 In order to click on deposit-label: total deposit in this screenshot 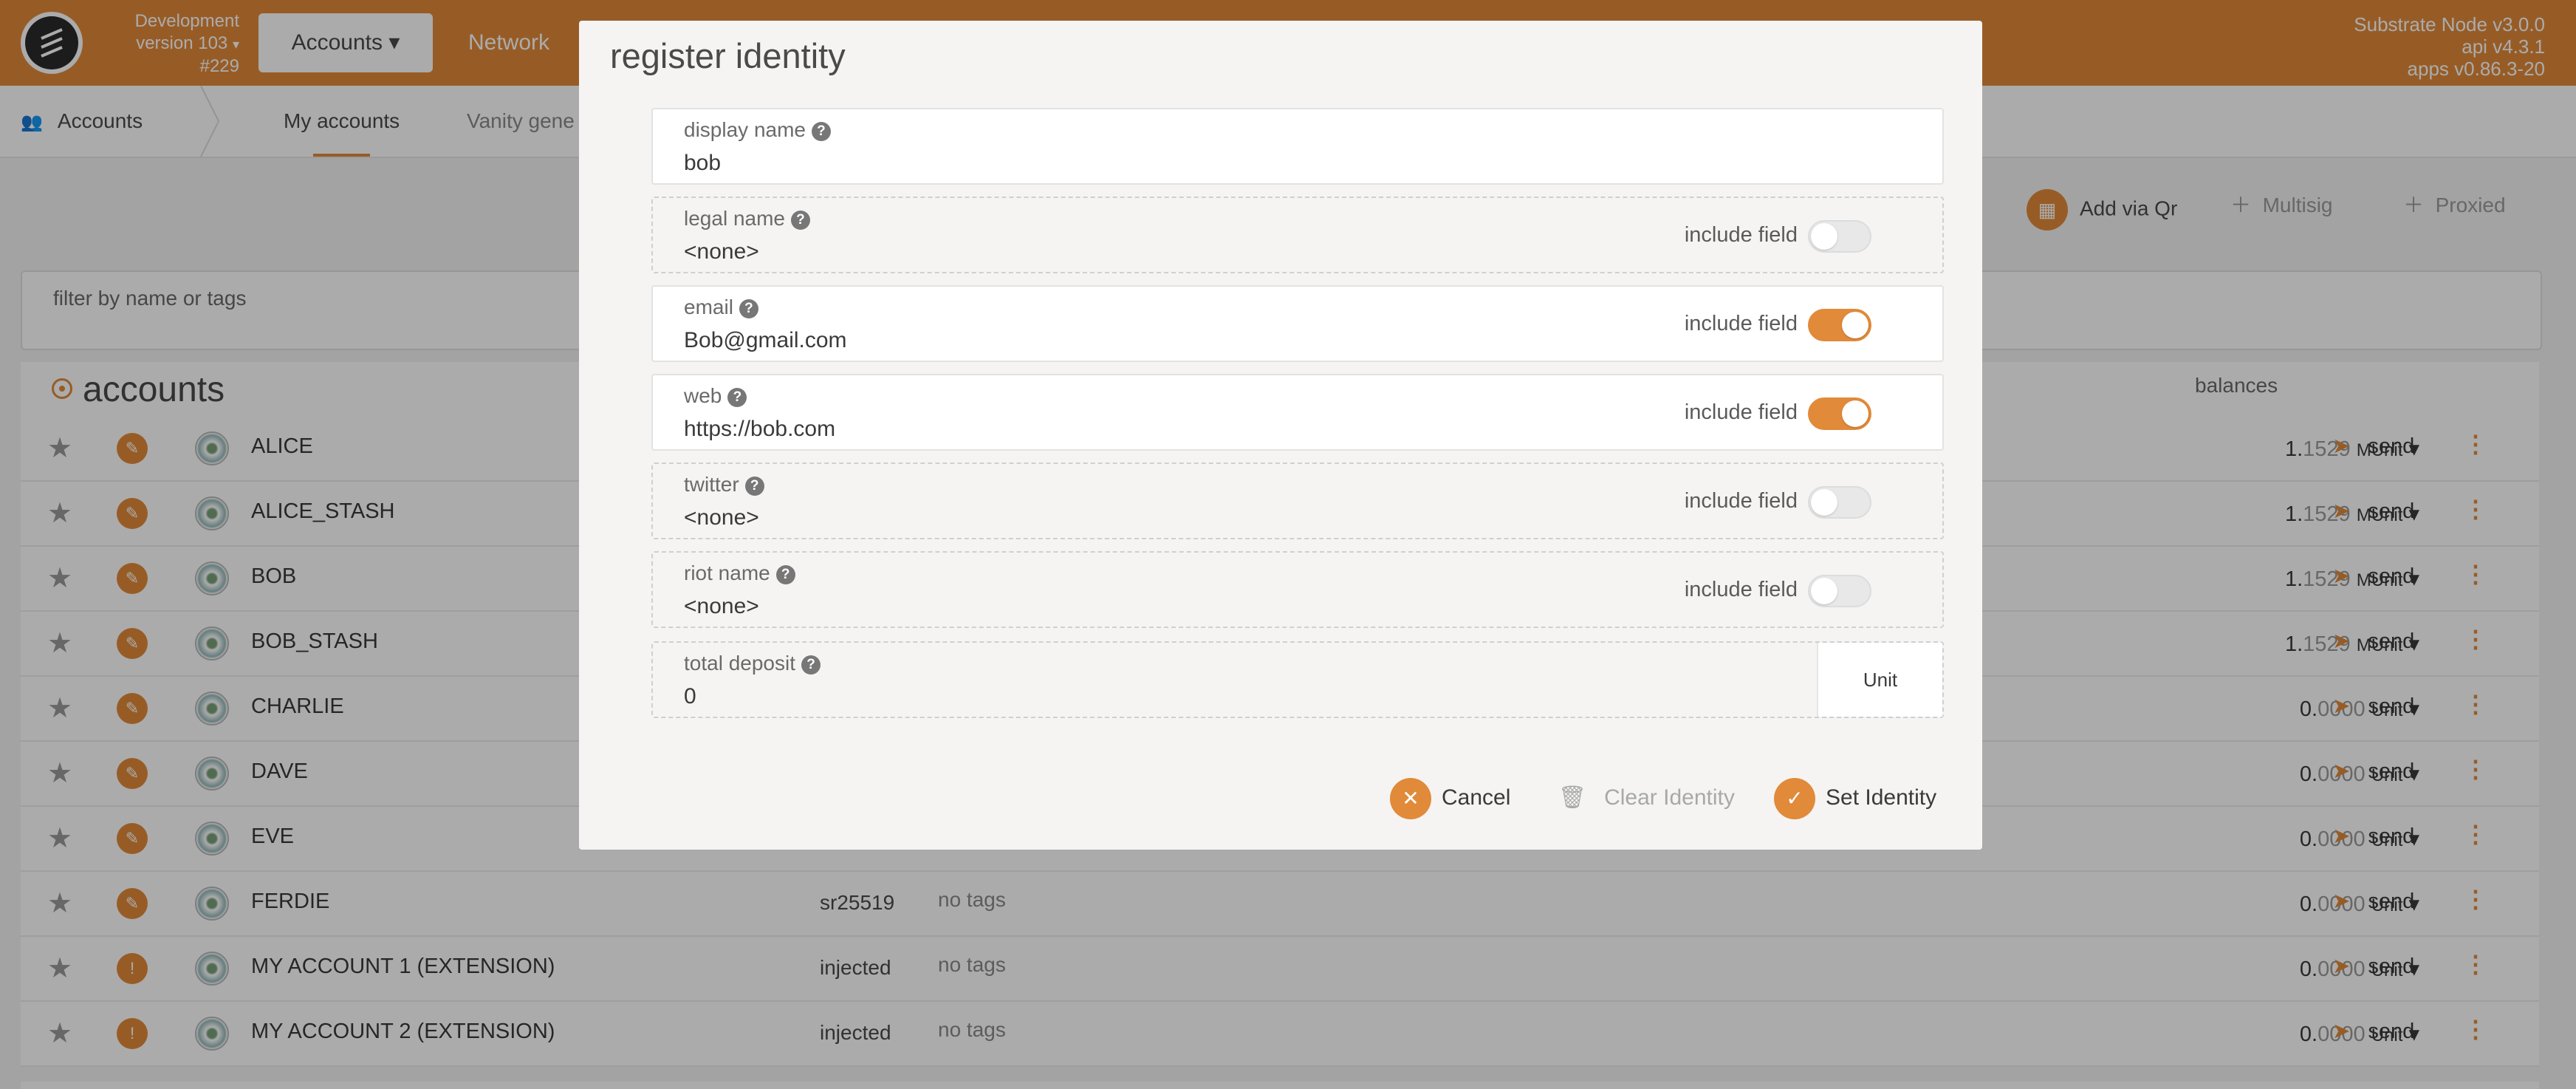, I will do `click(739, 664)`.